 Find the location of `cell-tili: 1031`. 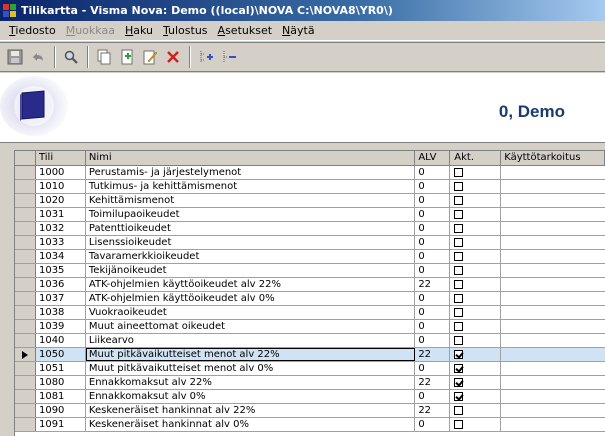

cell-tili: 1031 is located at coordinates (61, 214).